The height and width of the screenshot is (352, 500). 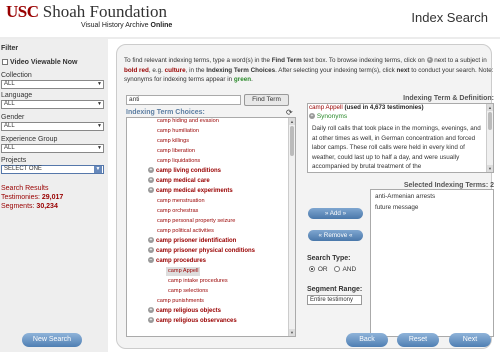 What do you see at coordinates (5, 62) in the screenshot?
I see `checkbox-box` at bounding box center [5, 62].